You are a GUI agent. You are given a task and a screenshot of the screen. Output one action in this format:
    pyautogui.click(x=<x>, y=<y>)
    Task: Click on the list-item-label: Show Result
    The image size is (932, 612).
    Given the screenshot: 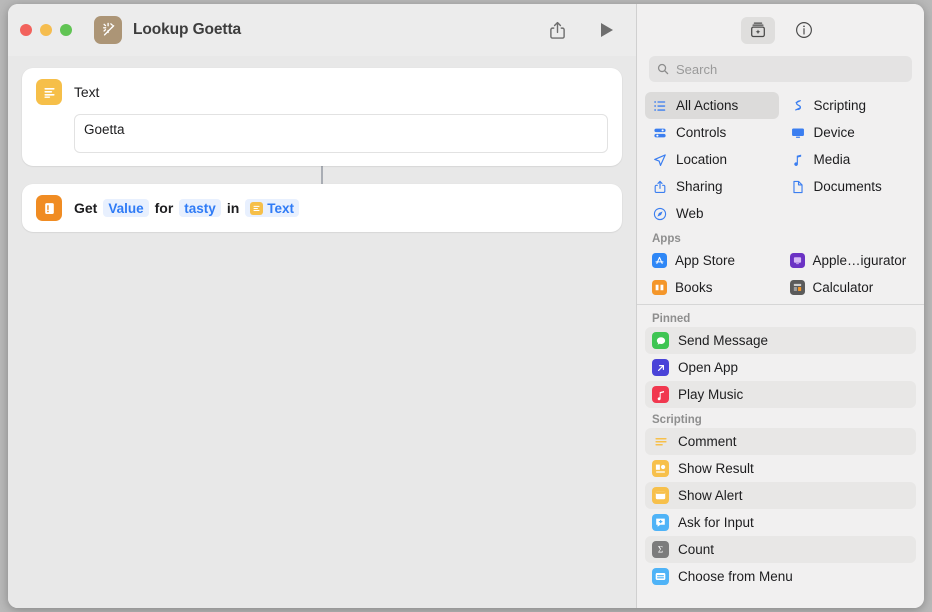 What is the action you would take?
    pyautogui.click(x=716, y=468)
    